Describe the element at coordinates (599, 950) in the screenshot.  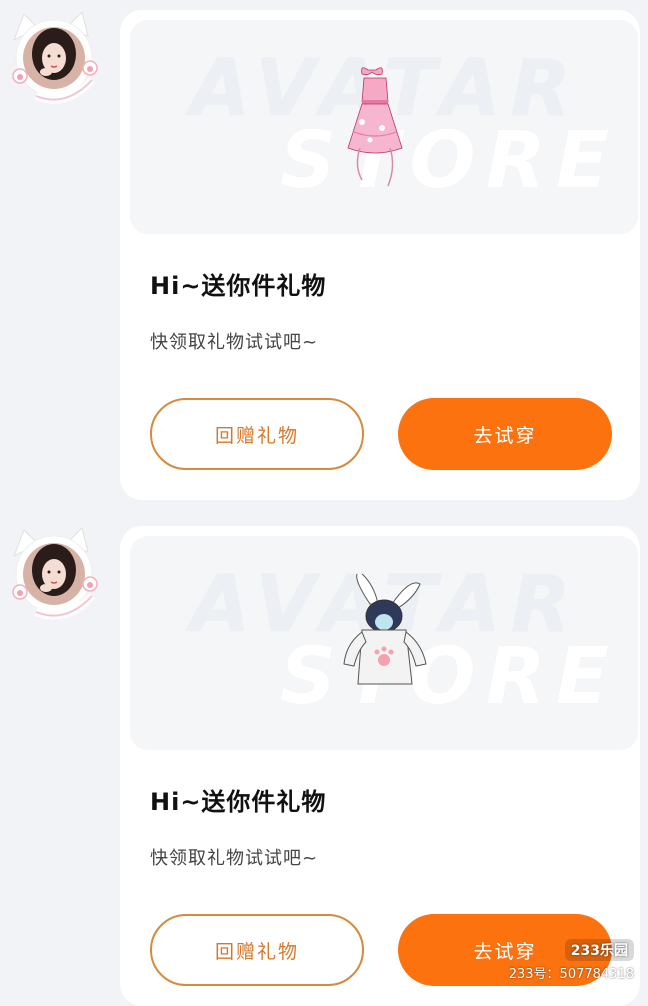
I see `site-logo: 233乐园` at that location.